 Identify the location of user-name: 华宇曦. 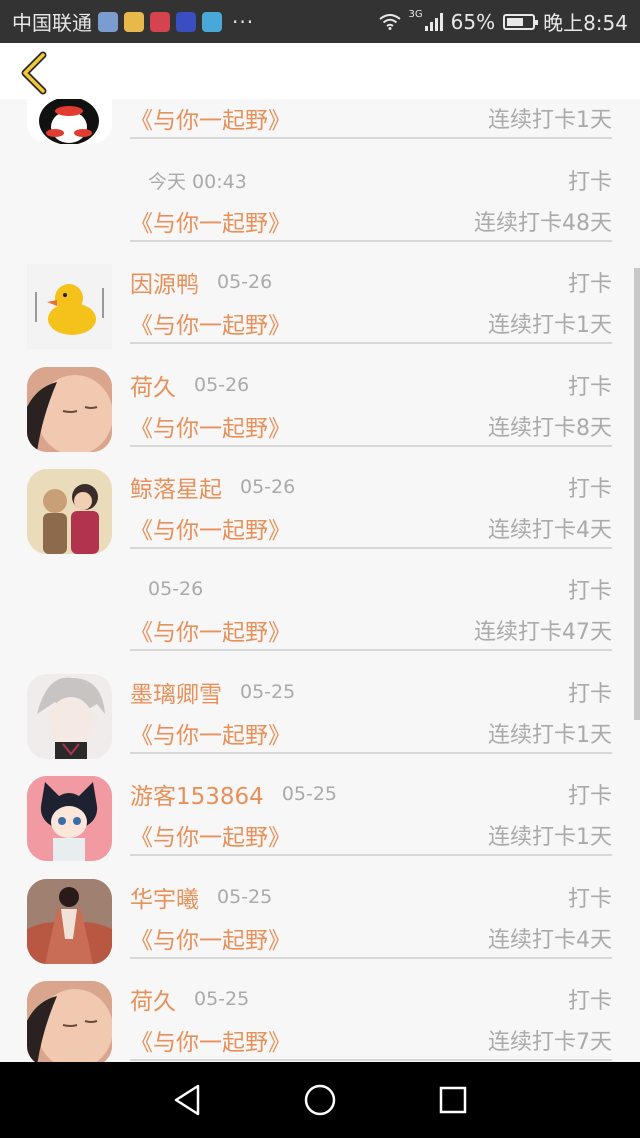
(164, 897).